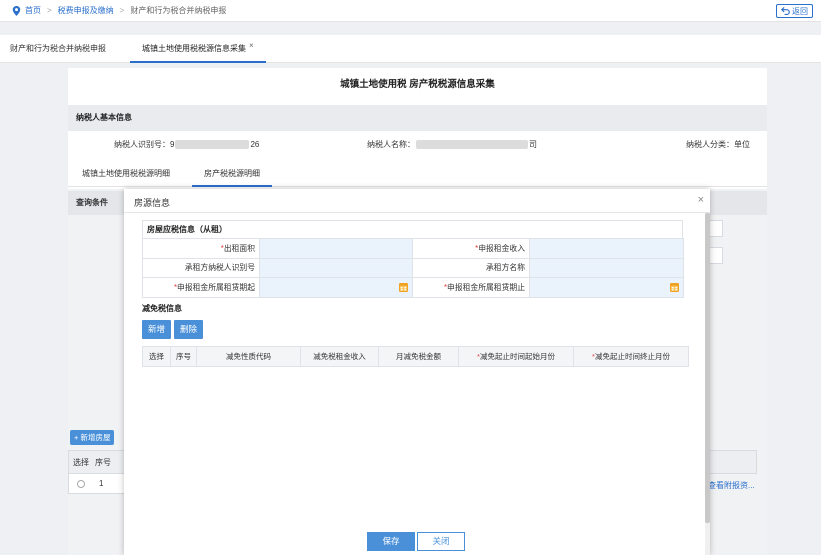 The image size is (821, 555). Describe the element at coordinates (731, 462) in the screenshot. I see `house-table-header-right` at that location.